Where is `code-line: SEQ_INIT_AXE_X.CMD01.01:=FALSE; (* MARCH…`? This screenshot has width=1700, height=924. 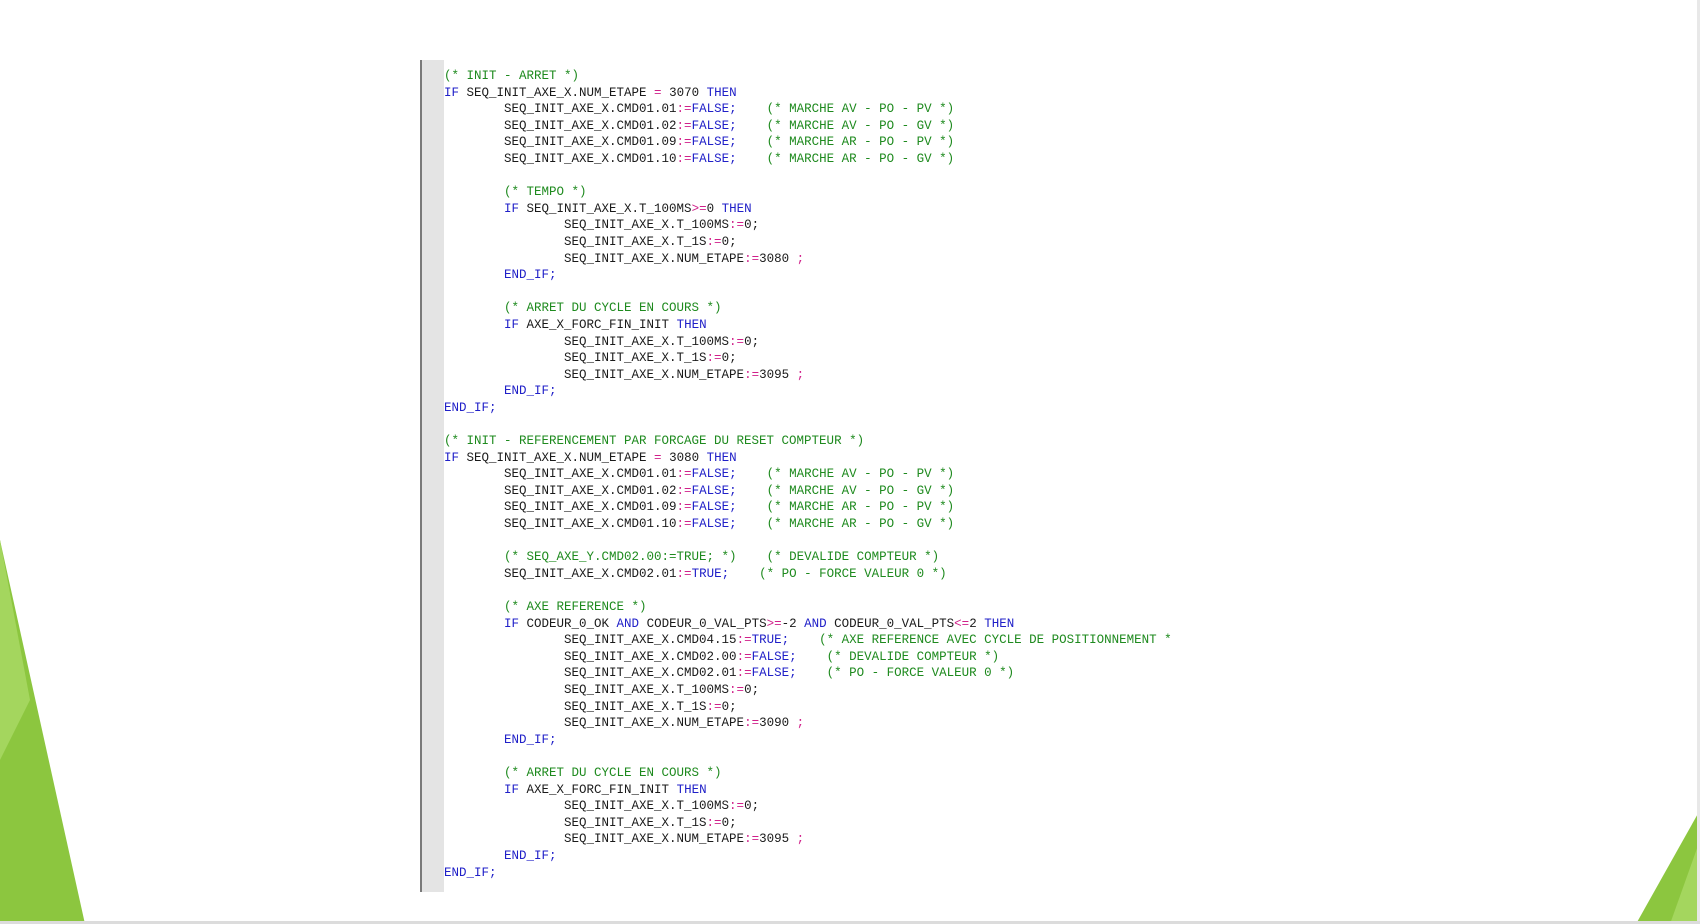
code-line: SEQ_INIT_AXE_X.CMD01.01:=FALSE; (* MARCH… is located at coordinates (872, 474).